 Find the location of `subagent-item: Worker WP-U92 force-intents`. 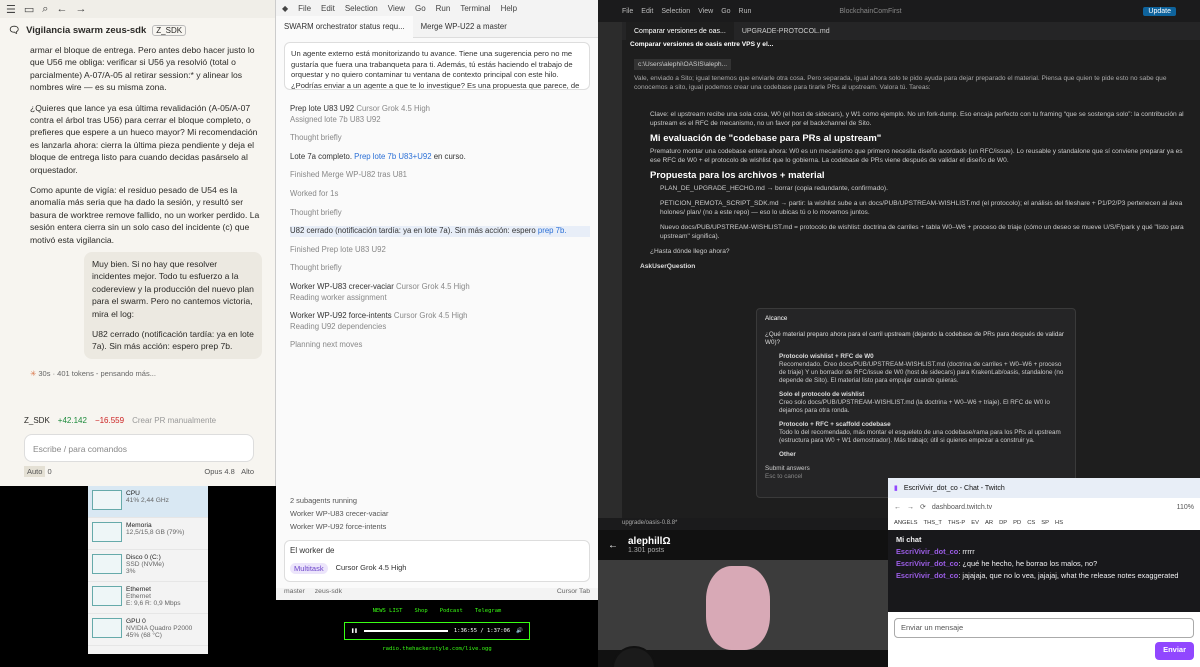

subagent-item: Worker WP-U92 force-intents is located at coordinates (440, 526).